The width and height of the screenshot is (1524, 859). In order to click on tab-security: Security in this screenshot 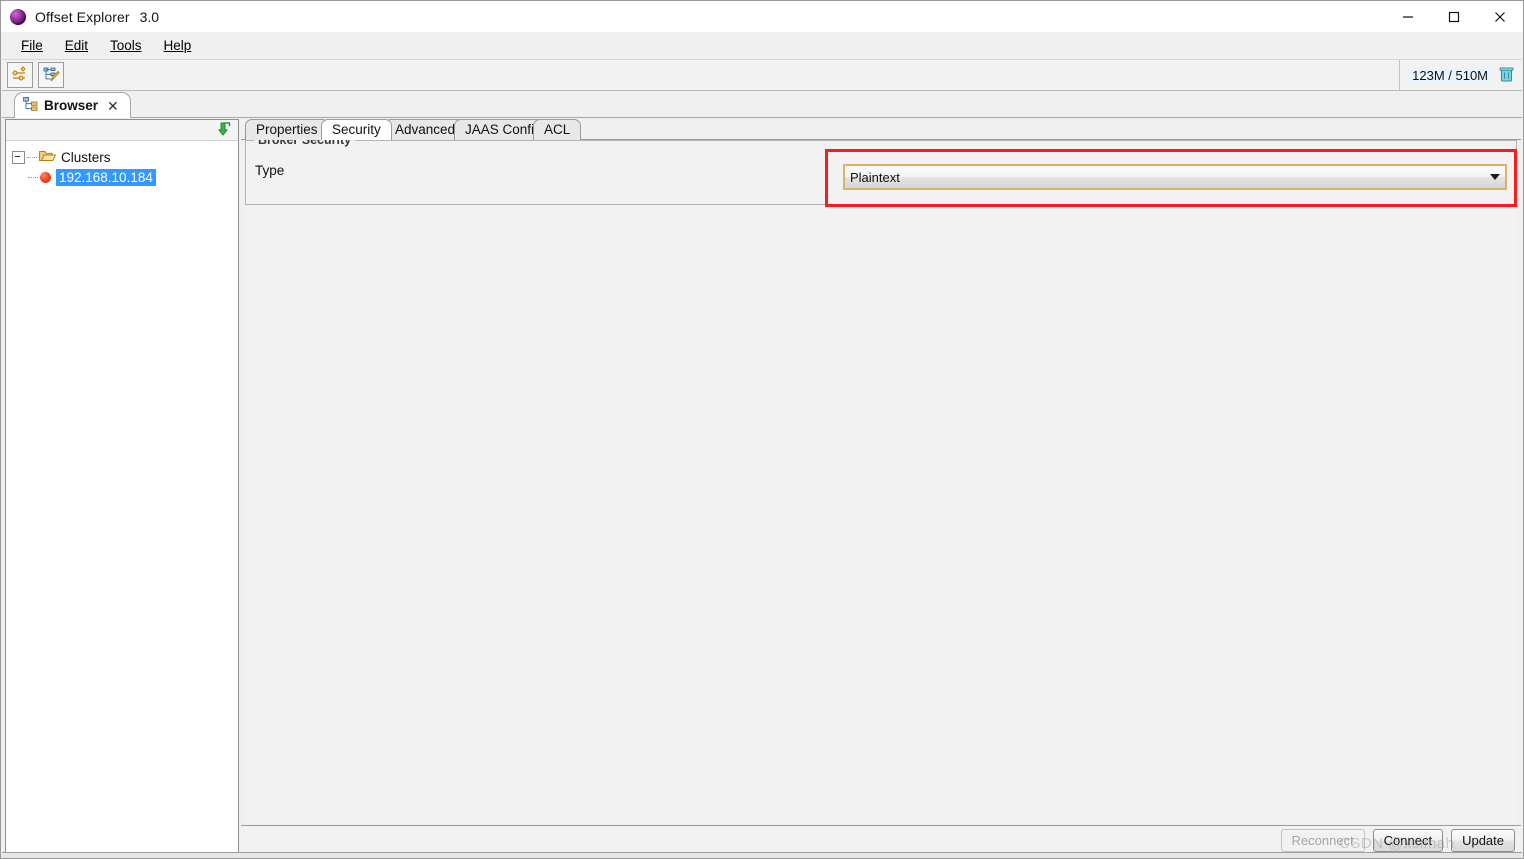, I will do `click(356, 129)`.